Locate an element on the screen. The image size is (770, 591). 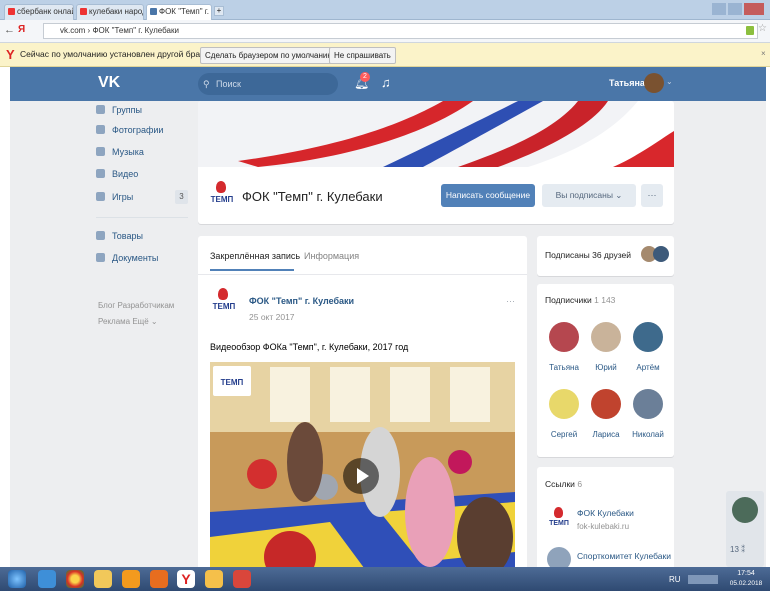
make-default-button: Сделать браузером по умолчанию is located at coordinates (269, 55).